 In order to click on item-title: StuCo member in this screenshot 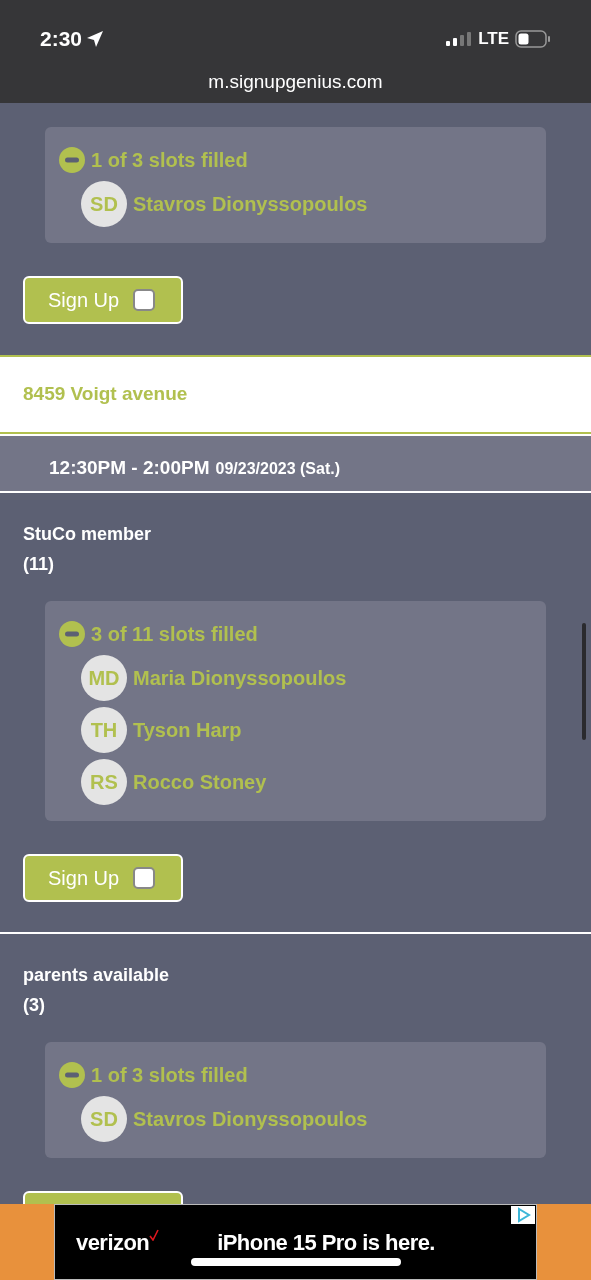, I will do `click(88, 534)`.